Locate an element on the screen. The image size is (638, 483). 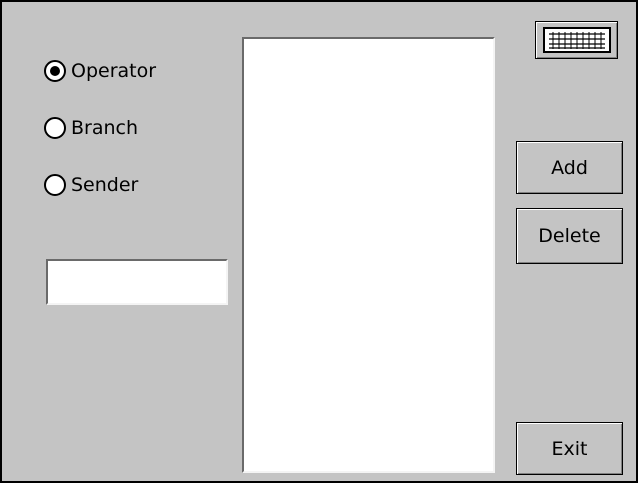
keyboard-icon is located at coordinates (576, 40).